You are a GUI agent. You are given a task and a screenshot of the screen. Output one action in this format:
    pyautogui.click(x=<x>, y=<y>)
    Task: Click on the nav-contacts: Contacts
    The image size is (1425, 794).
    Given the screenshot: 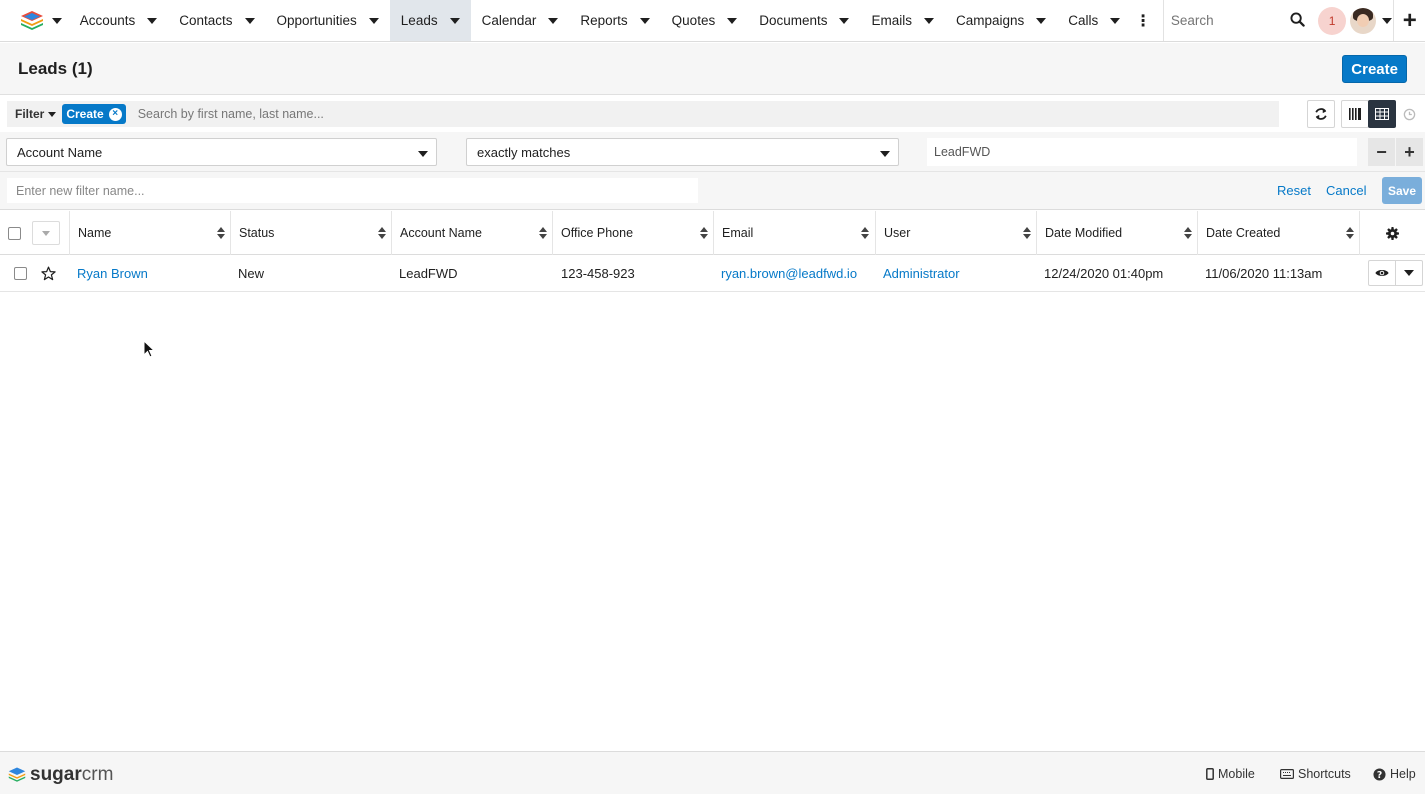 What is the action you would take?
    pyautogui.click(x=216, y=20)
    